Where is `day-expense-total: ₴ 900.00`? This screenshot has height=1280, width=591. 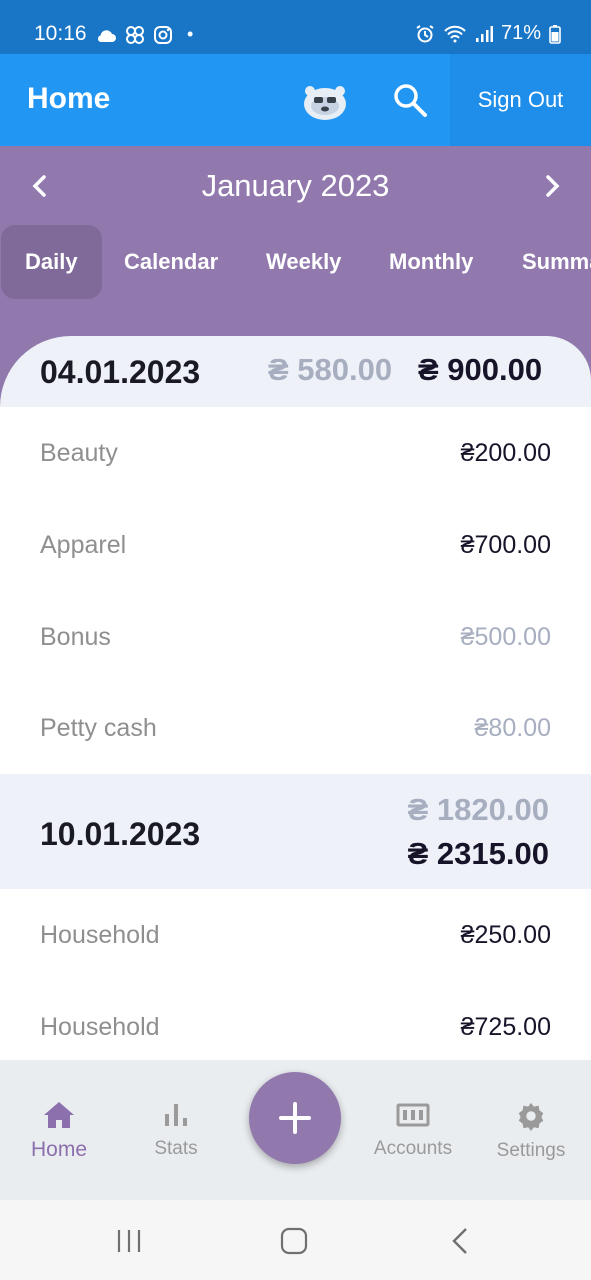
day-expense-total: ₴ 900.00 is located at coordinates (480, 369).